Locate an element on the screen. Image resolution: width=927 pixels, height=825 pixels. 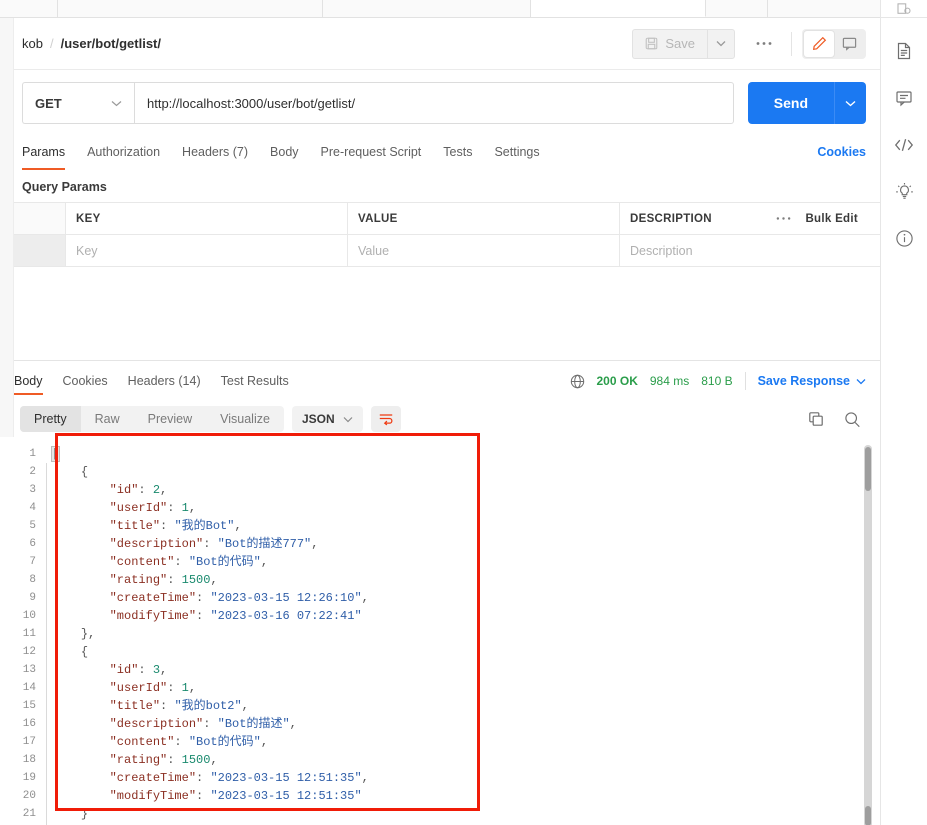
code-line: "id": 2, is located at coordinates (466, 490).